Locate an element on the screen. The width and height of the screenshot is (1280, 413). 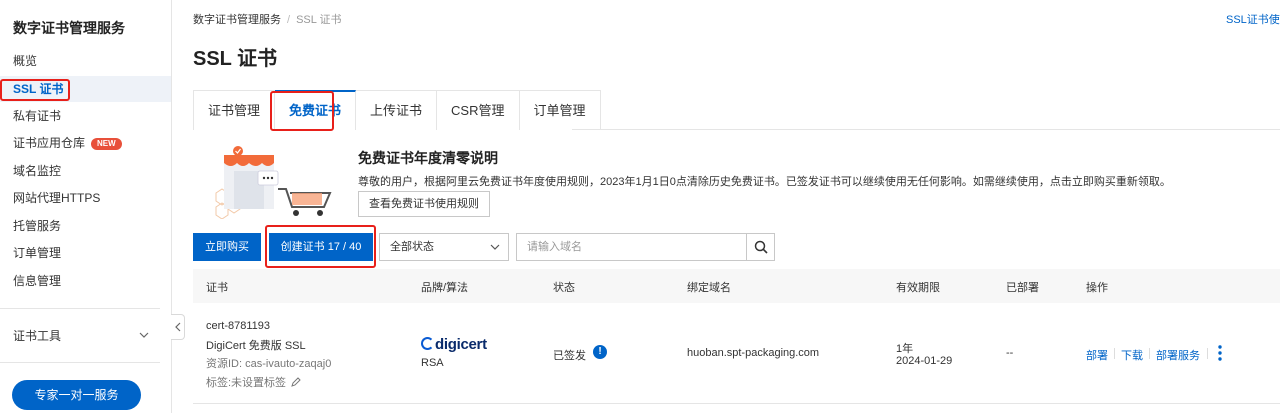
expert-service-button: 专家一对一服务 is located at coordinates (76, 395).